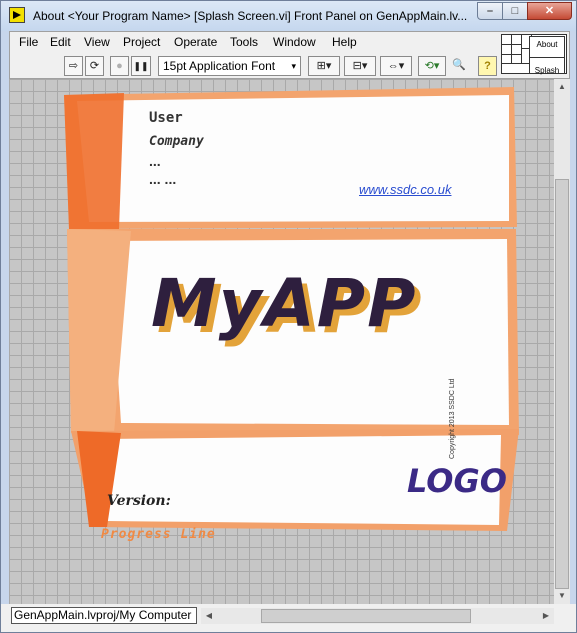 The image size is (577, 633). What do you see at coordinates (366, 616) in the screenshot?
I see `horizontal-scroll-thumb` at bounding box center [366, 616].